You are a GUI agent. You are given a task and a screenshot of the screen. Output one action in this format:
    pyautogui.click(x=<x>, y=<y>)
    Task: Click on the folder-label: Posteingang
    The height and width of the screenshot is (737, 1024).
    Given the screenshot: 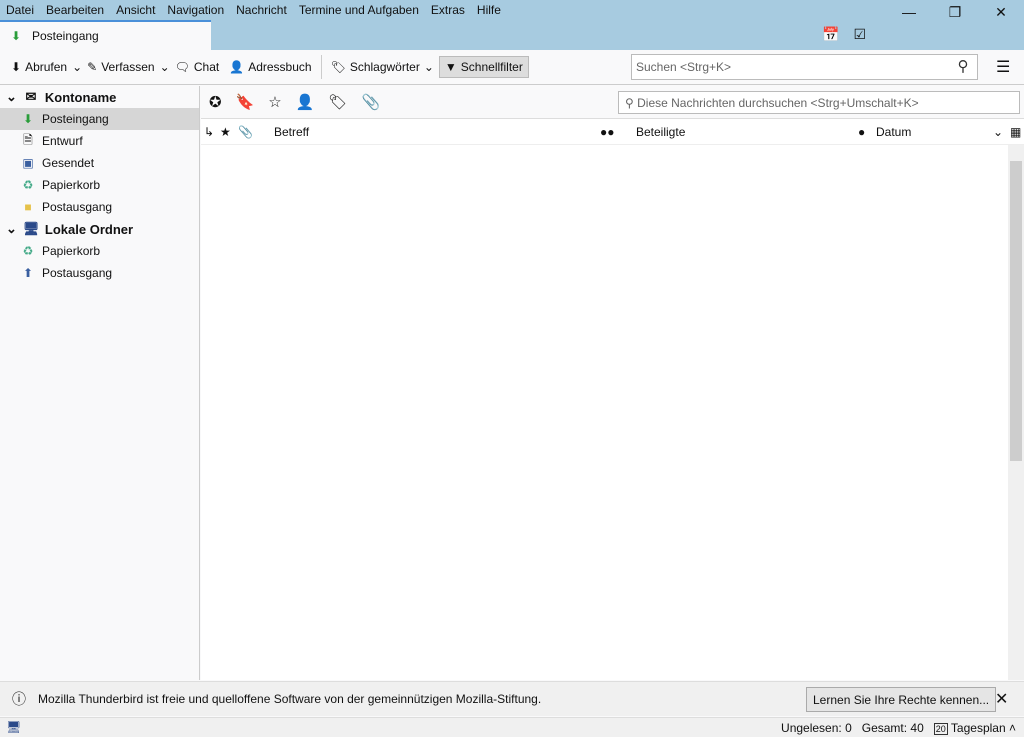 What is the action you would take?
    pyautogui.click(x=75, y=119)
    